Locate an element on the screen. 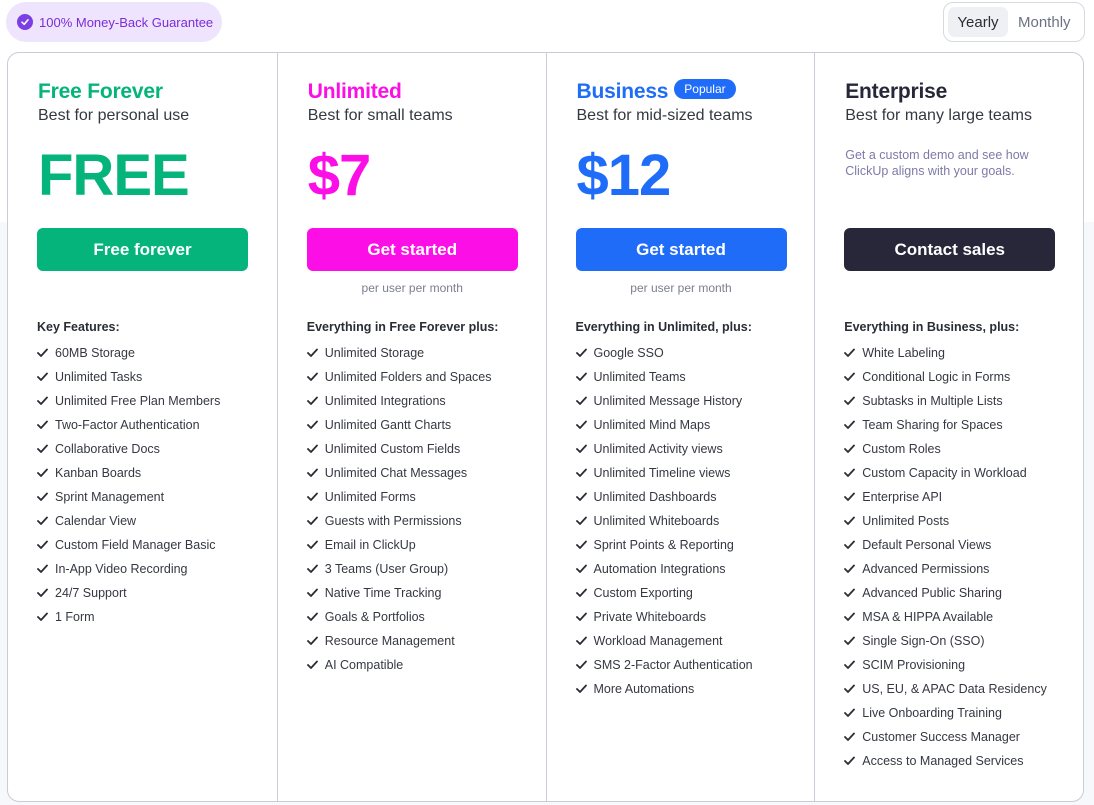 This screenshot has width=1094, height=805. feature-item: US, EU, & APAC Data Residency is located at coordinates (959, 689).